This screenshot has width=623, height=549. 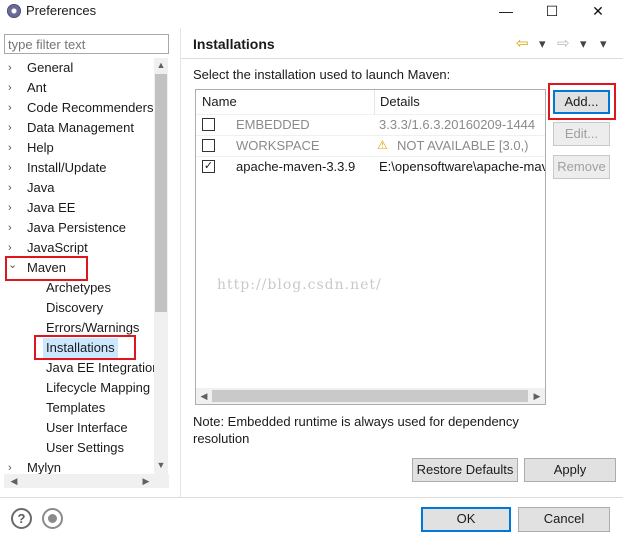 I want to click on highlight-box-maven, so click(x=46, y=268).